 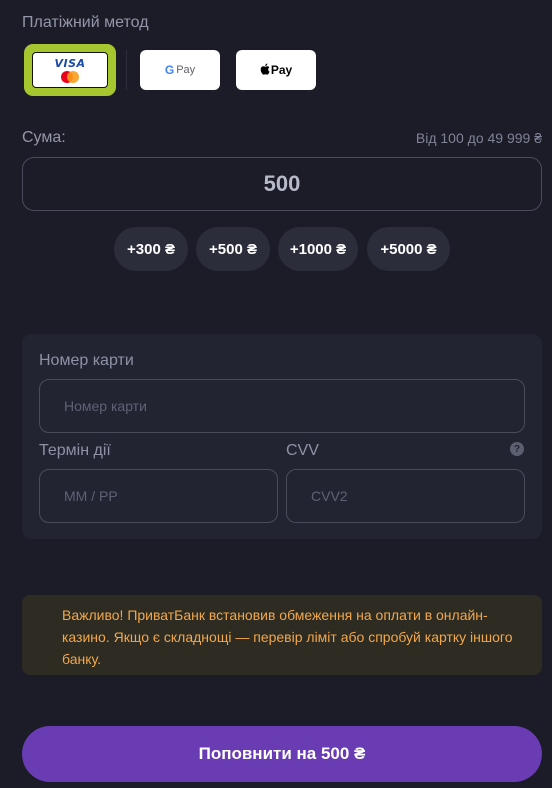 I want to click on cvv-field: CVV2, so click(x=405, y=496).